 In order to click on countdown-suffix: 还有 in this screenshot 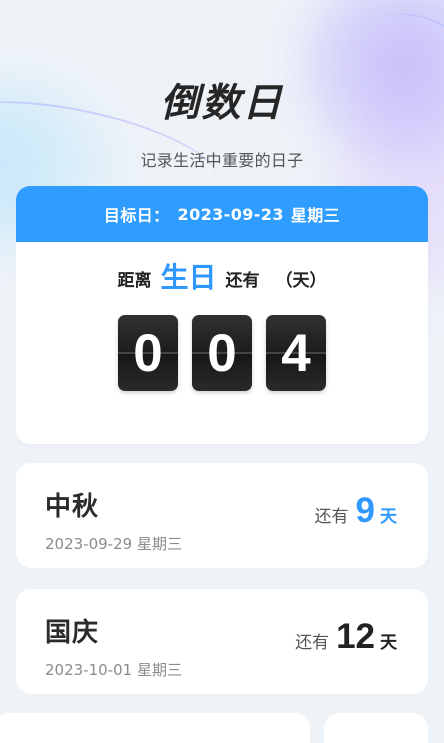, I will do `click(242, 280)`.